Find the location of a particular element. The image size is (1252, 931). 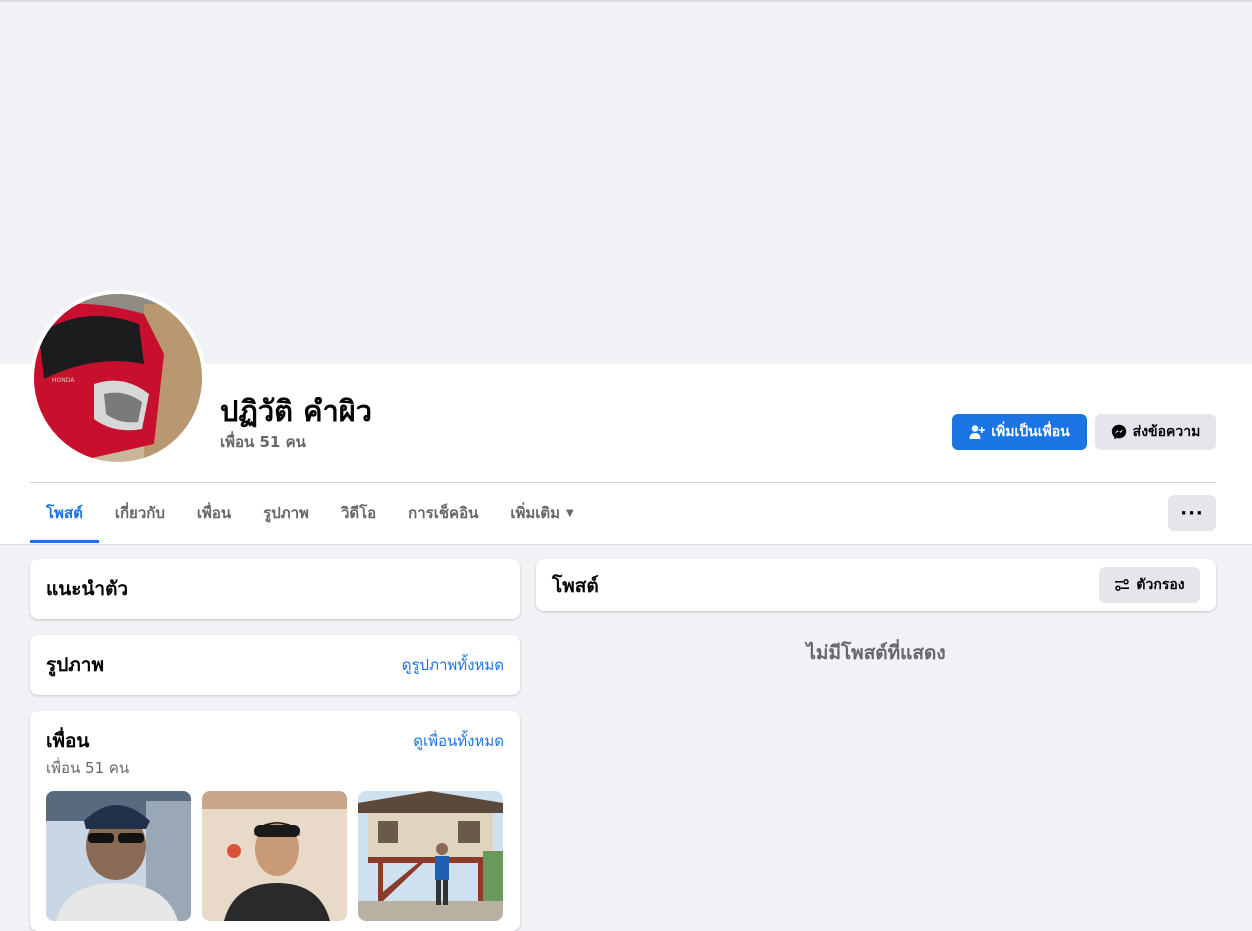

tab-about-label: เกี่ยวกับ is located at coordinates (139, 513).